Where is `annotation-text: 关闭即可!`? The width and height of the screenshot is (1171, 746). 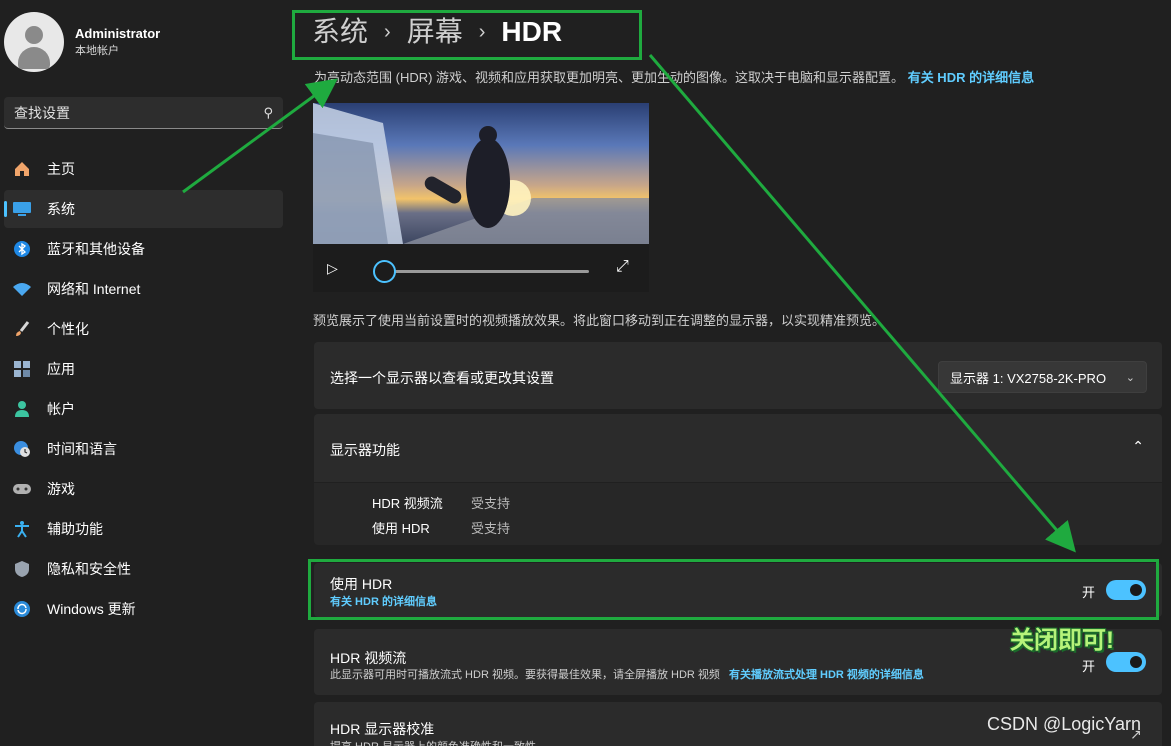
annotation-text: 关闭即可! is located at coordinates (1062, 640).